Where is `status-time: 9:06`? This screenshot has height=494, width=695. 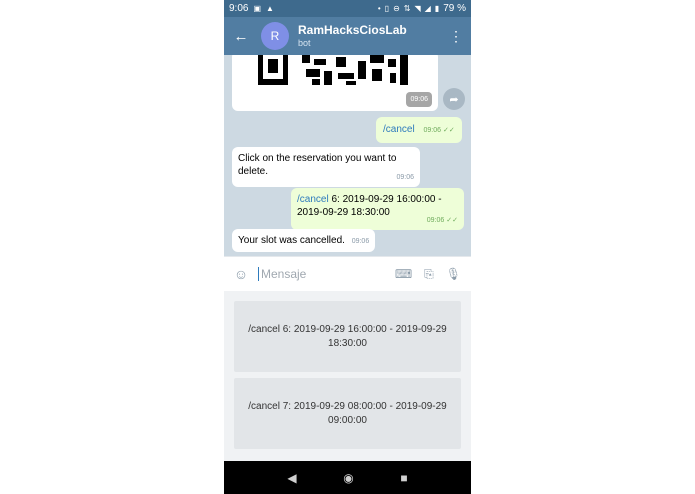
status-time: 9:06 is located at coordinates (239, 8).